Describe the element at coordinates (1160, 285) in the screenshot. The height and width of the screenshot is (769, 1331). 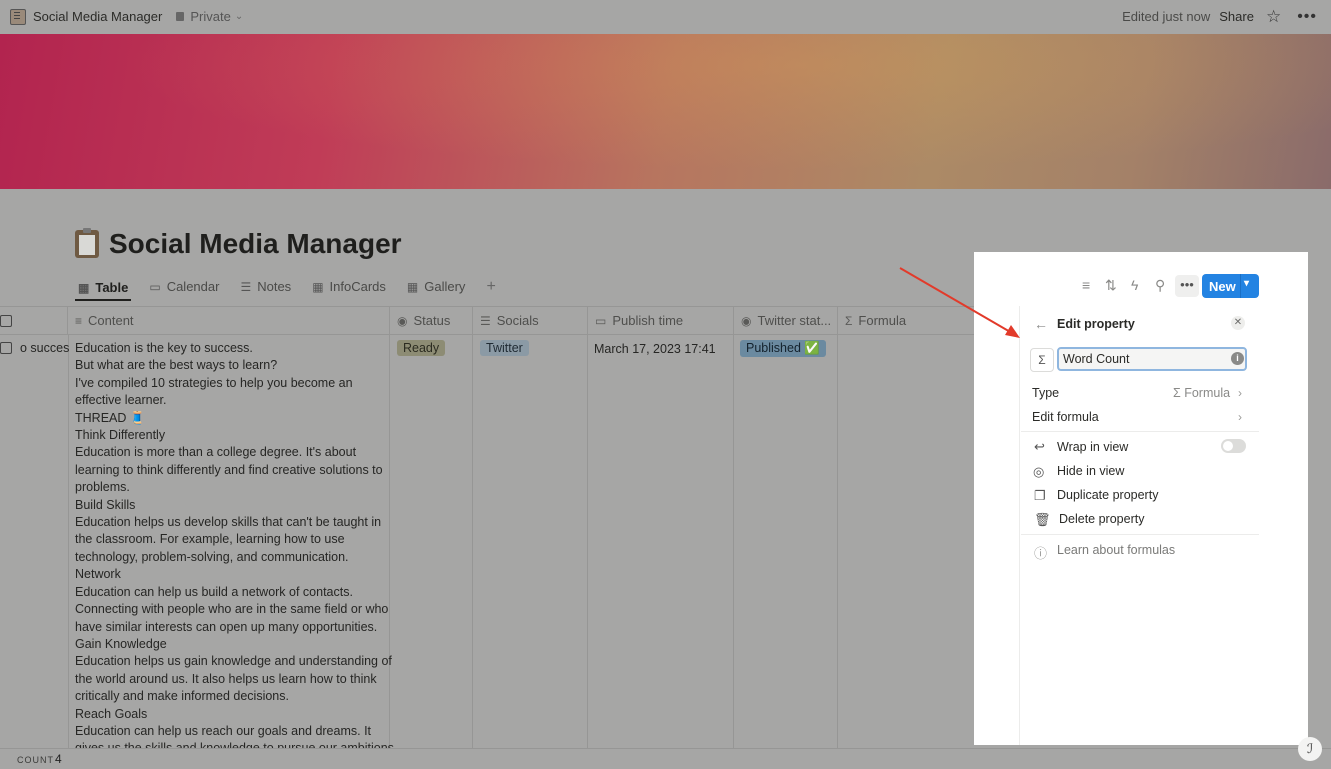
I see `search-icon: ⚲` at that location.